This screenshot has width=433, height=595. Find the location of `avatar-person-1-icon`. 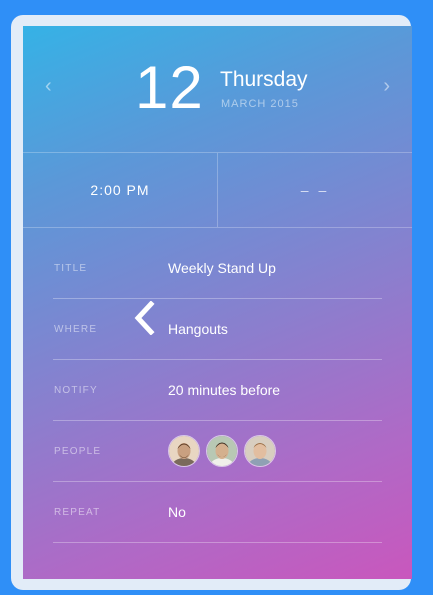

avatar-person-1-icon is located at coordinates (184, 451).